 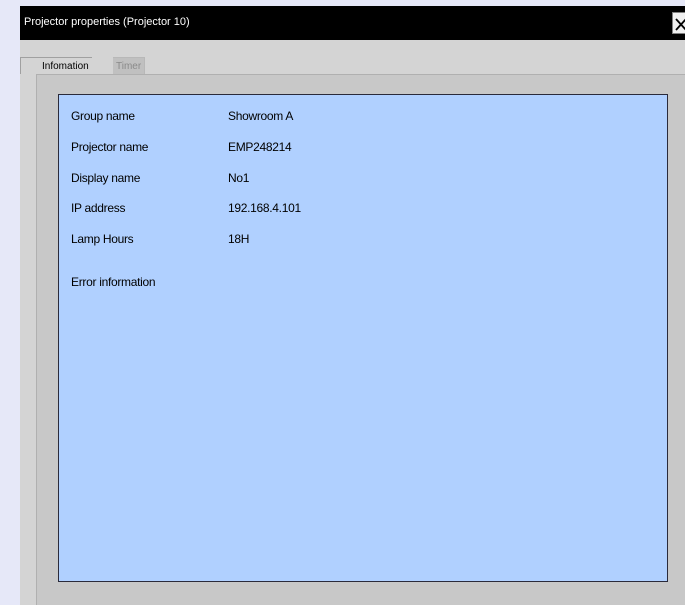 What do you see at coordinates (106, 178) in the screenshot?
I see `display-name-label: Display name` at bounding box center [106, 178].